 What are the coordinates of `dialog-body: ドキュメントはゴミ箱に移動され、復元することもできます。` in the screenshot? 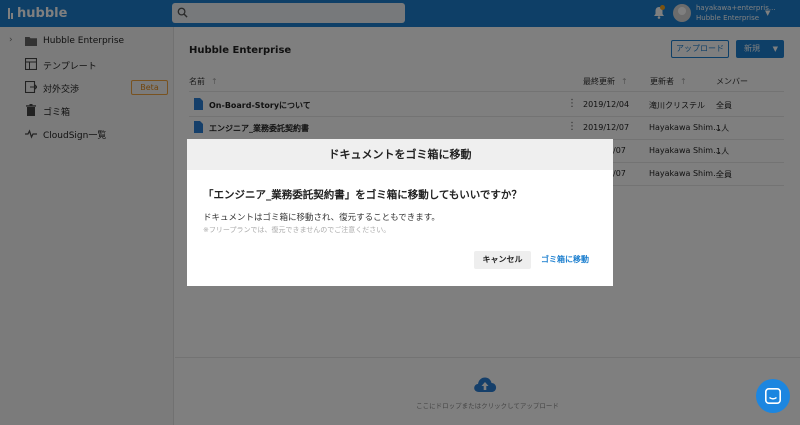 It's located at (321, 218).